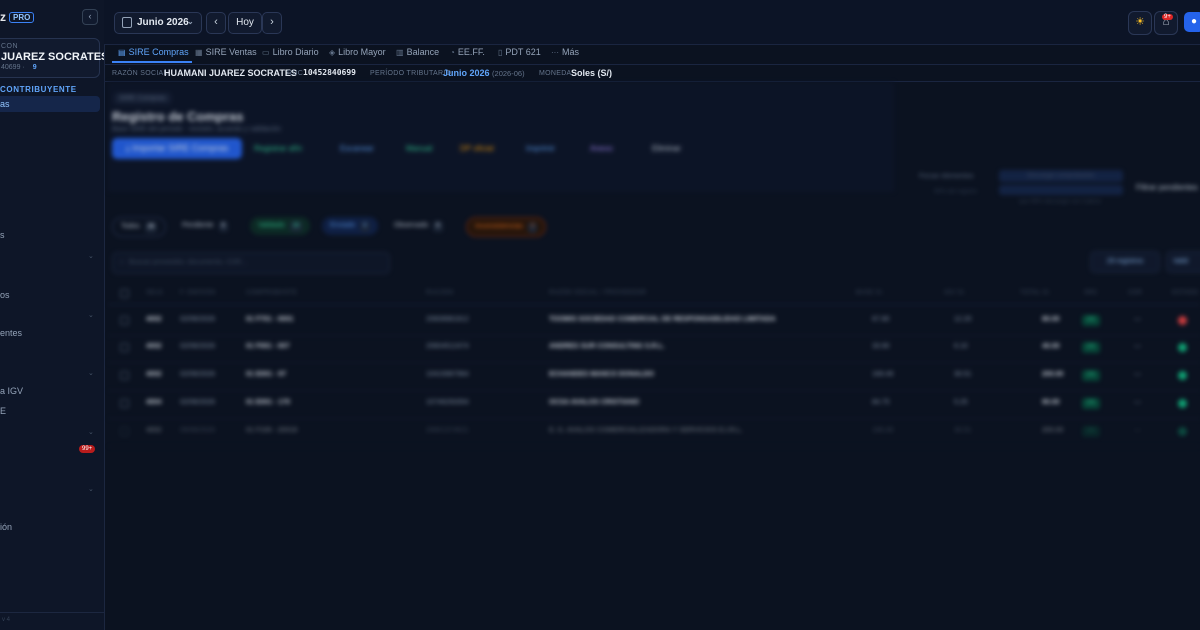 The height and width of the screenshot is (630, 1200). What do you see at coordinates (11, 333) in the screenshot?
I see `sidebar-item: entes` at bounding box center [11, 333].